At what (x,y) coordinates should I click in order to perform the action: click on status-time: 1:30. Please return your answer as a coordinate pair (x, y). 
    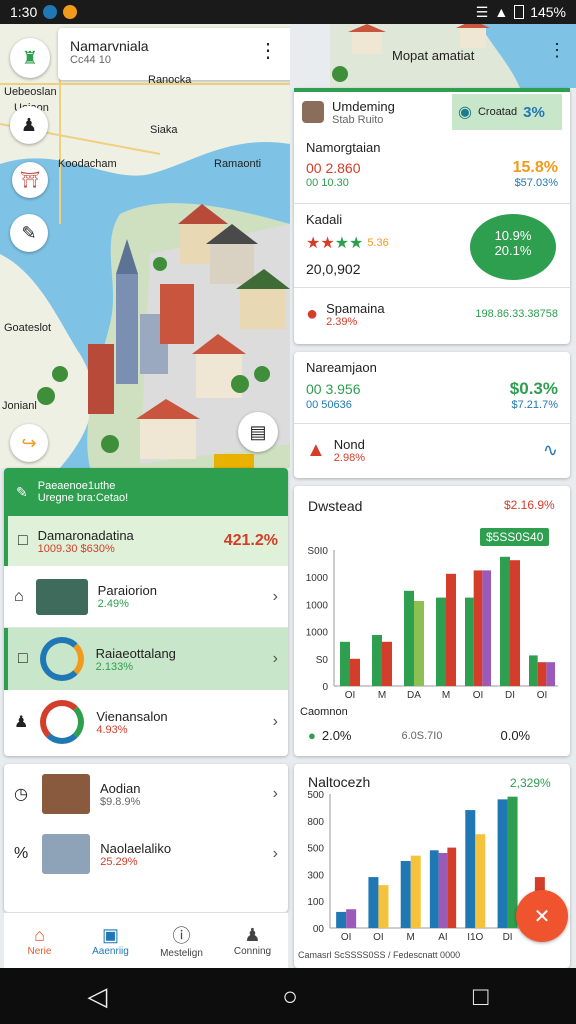
    Looking at the image, I should click on (24, 12).